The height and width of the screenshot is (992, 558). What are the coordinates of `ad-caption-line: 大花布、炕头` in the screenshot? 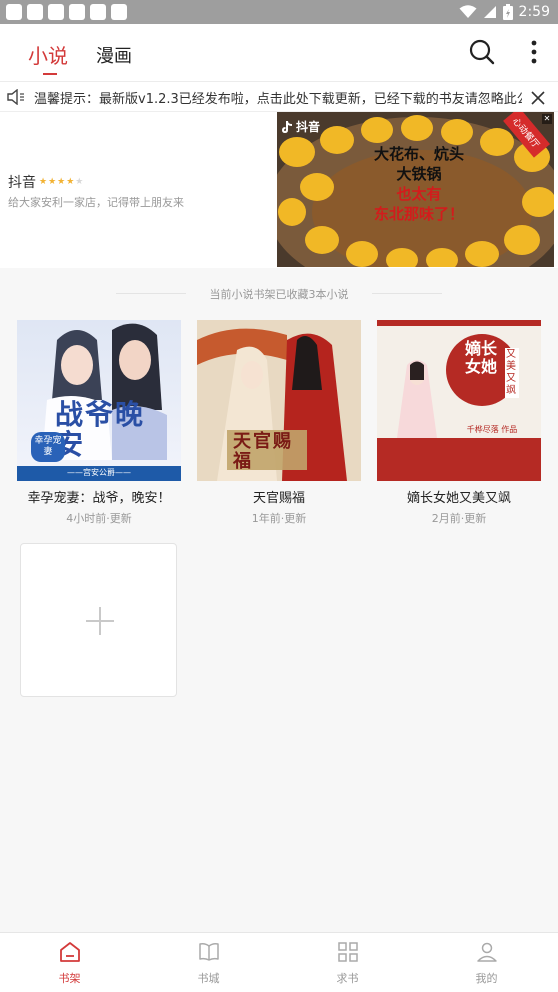 It's located at (418, 154).